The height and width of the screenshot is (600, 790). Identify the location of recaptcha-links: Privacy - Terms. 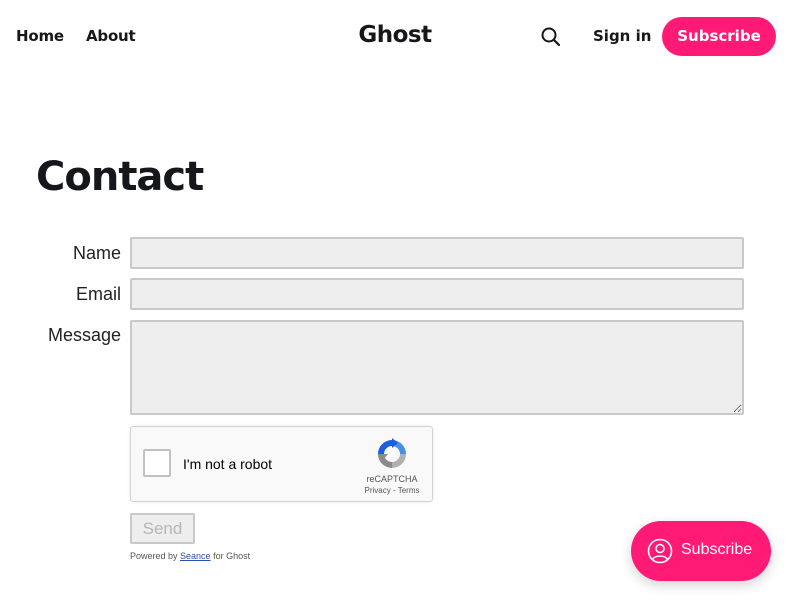
(392, 490).